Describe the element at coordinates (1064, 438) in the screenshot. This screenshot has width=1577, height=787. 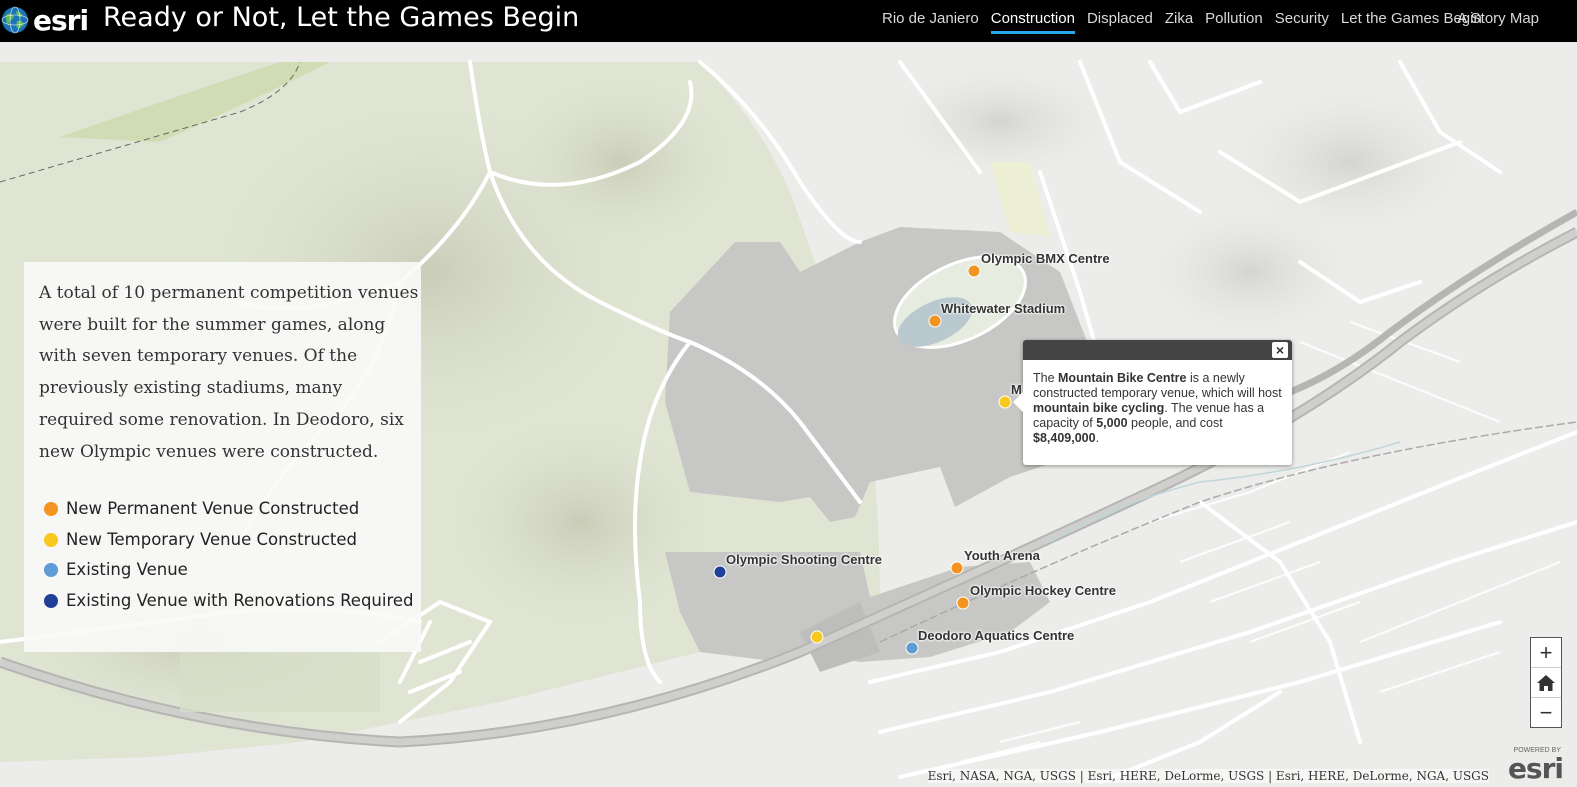
I see `popup-cost: $8,409,000` at that location.